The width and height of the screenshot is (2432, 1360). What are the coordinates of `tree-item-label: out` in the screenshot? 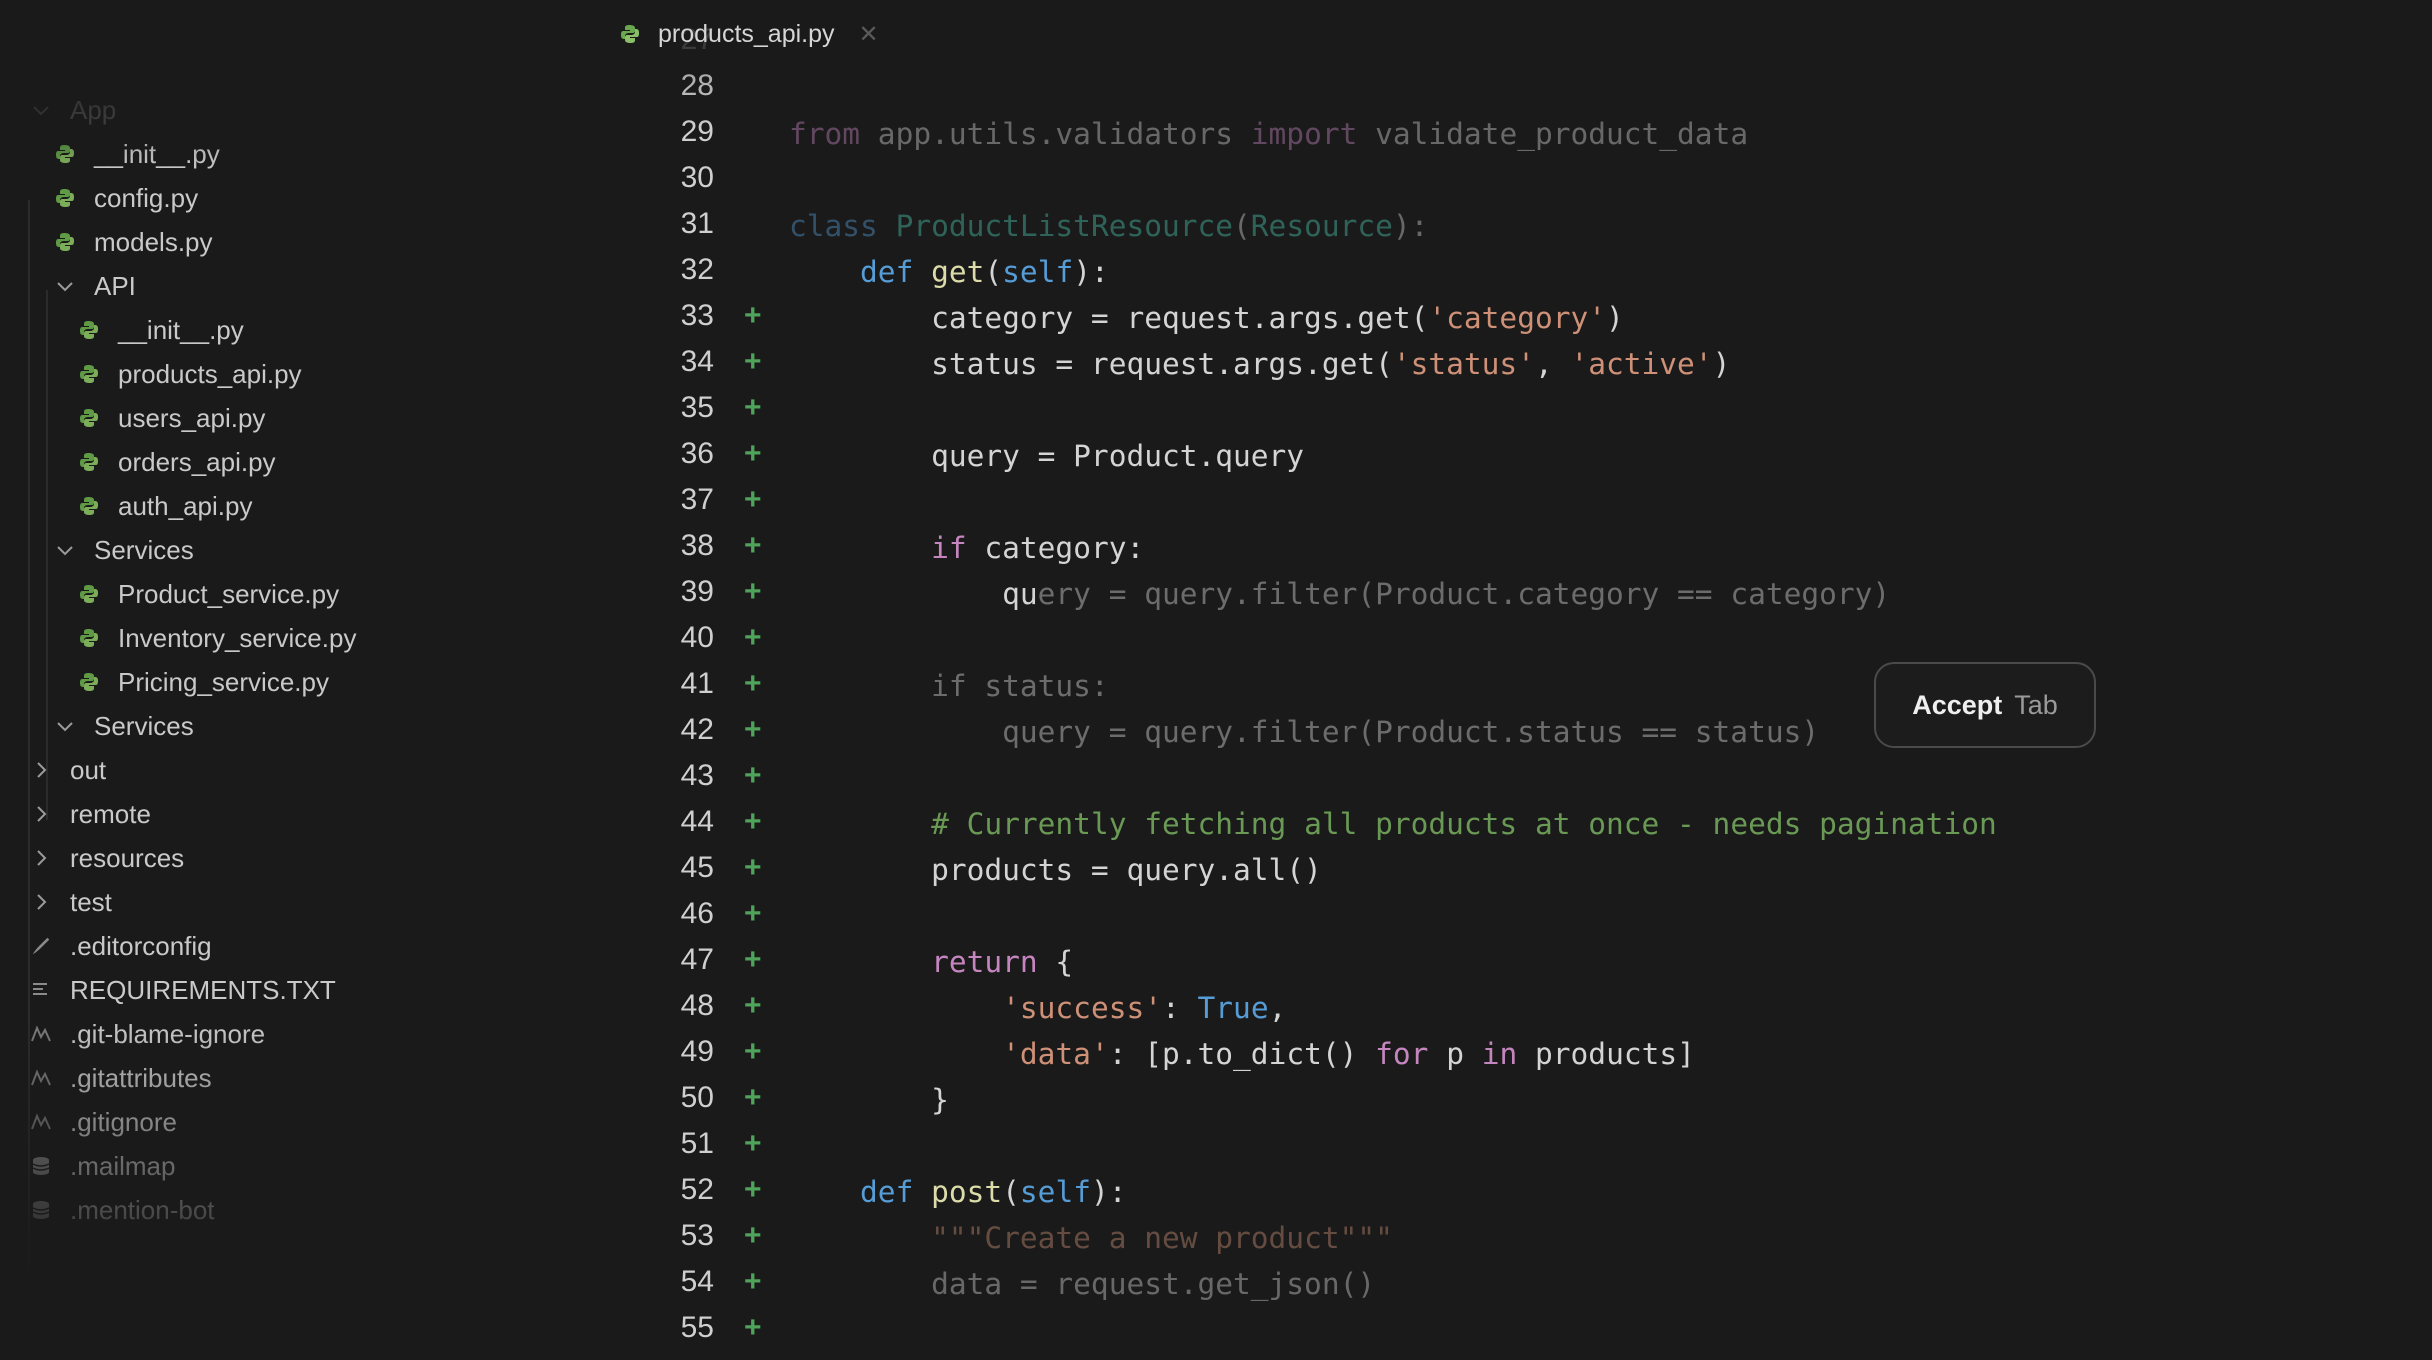 It's located at (88, 769).